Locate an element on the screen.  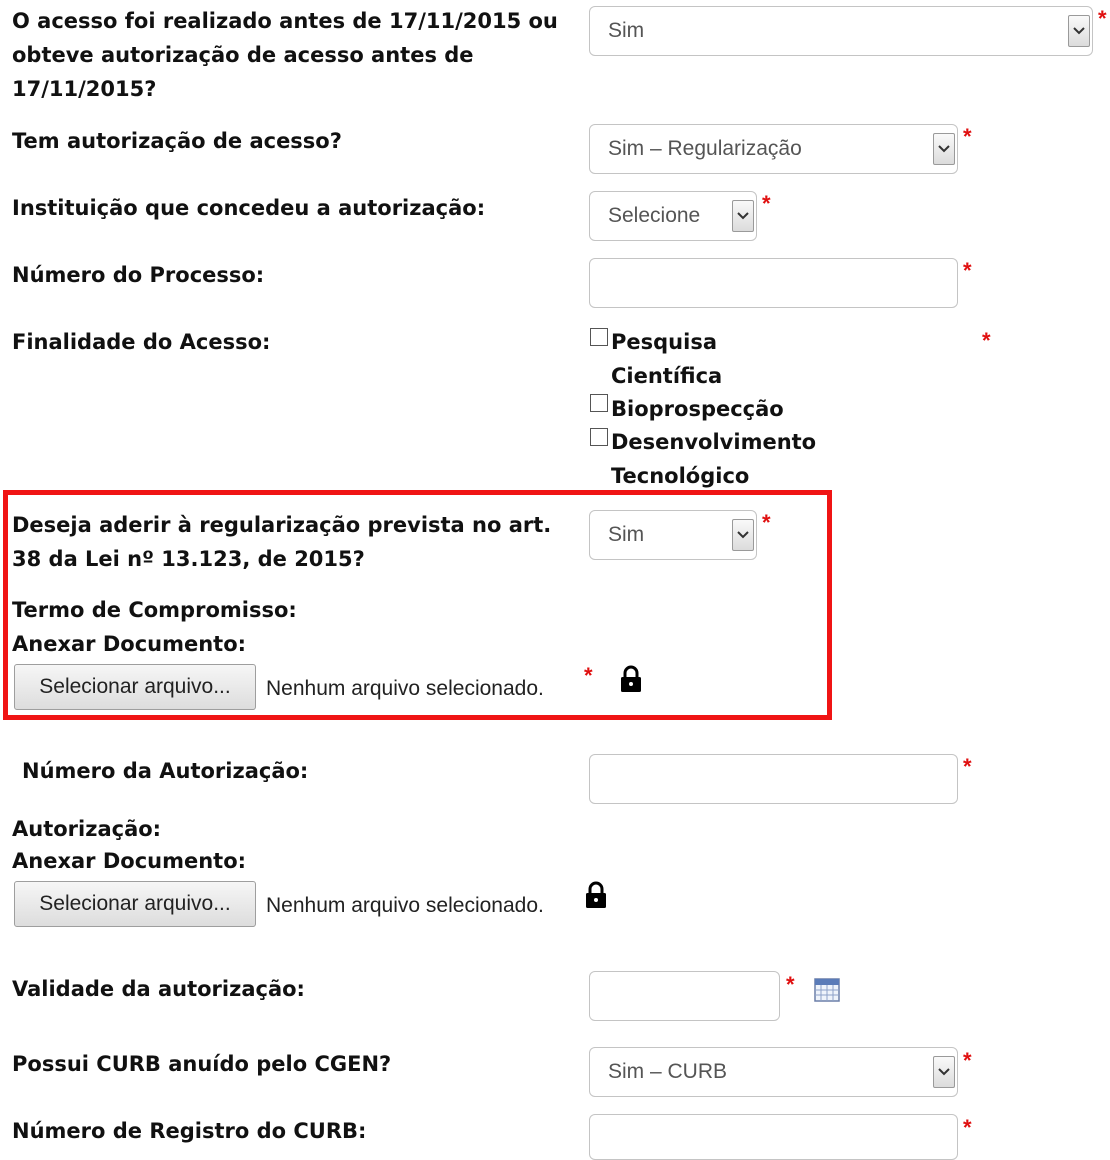
input-numero-registro-curb is located at coordinates (773, 1137).